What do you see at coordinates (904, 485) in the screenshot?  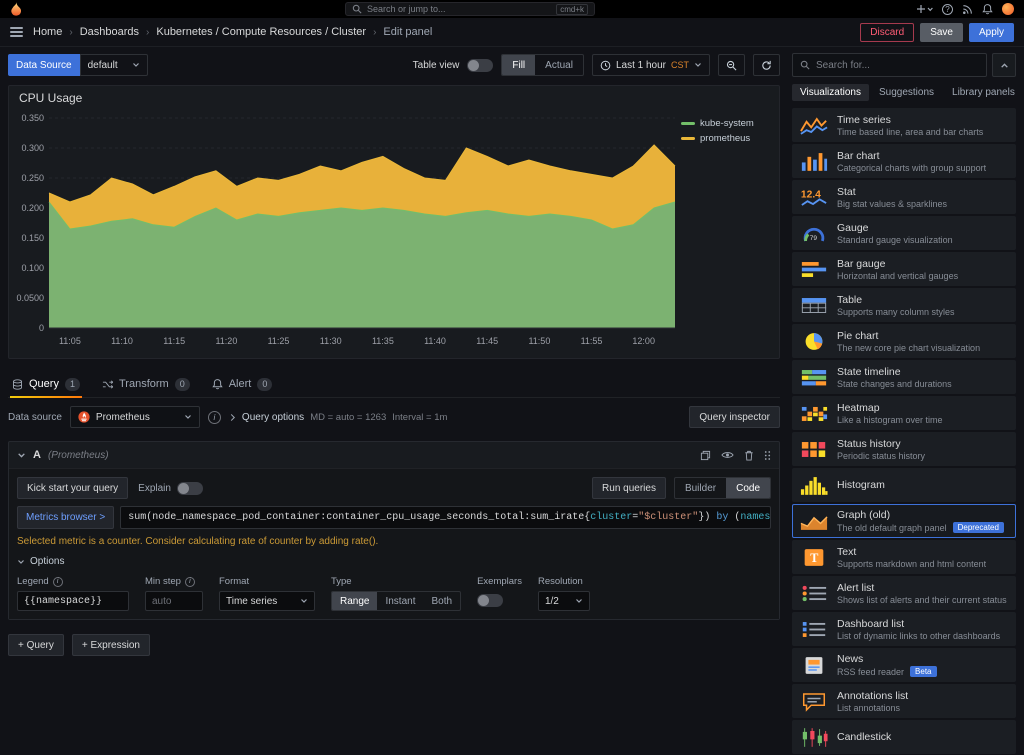 I see `viz-item-histogram: Histogram` at bounding box center [904, 485].